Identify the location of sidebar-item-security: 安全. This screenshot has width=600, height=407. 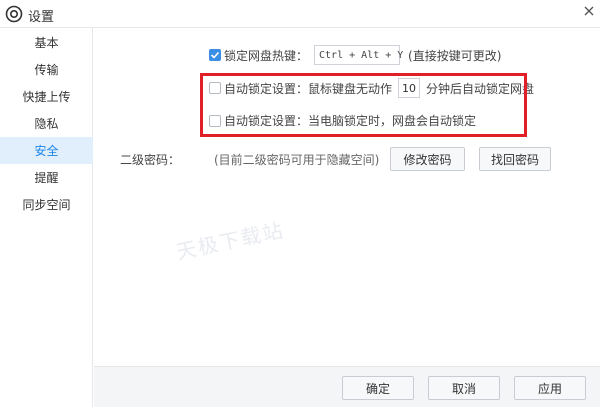
(46, 150).